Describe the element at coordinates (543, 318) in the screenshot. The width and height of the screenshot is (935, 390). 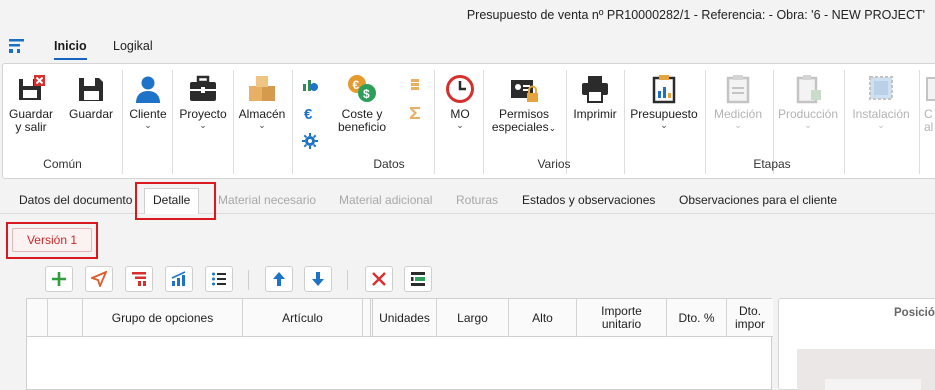
I see `column-header-alto: Alto` at that location.